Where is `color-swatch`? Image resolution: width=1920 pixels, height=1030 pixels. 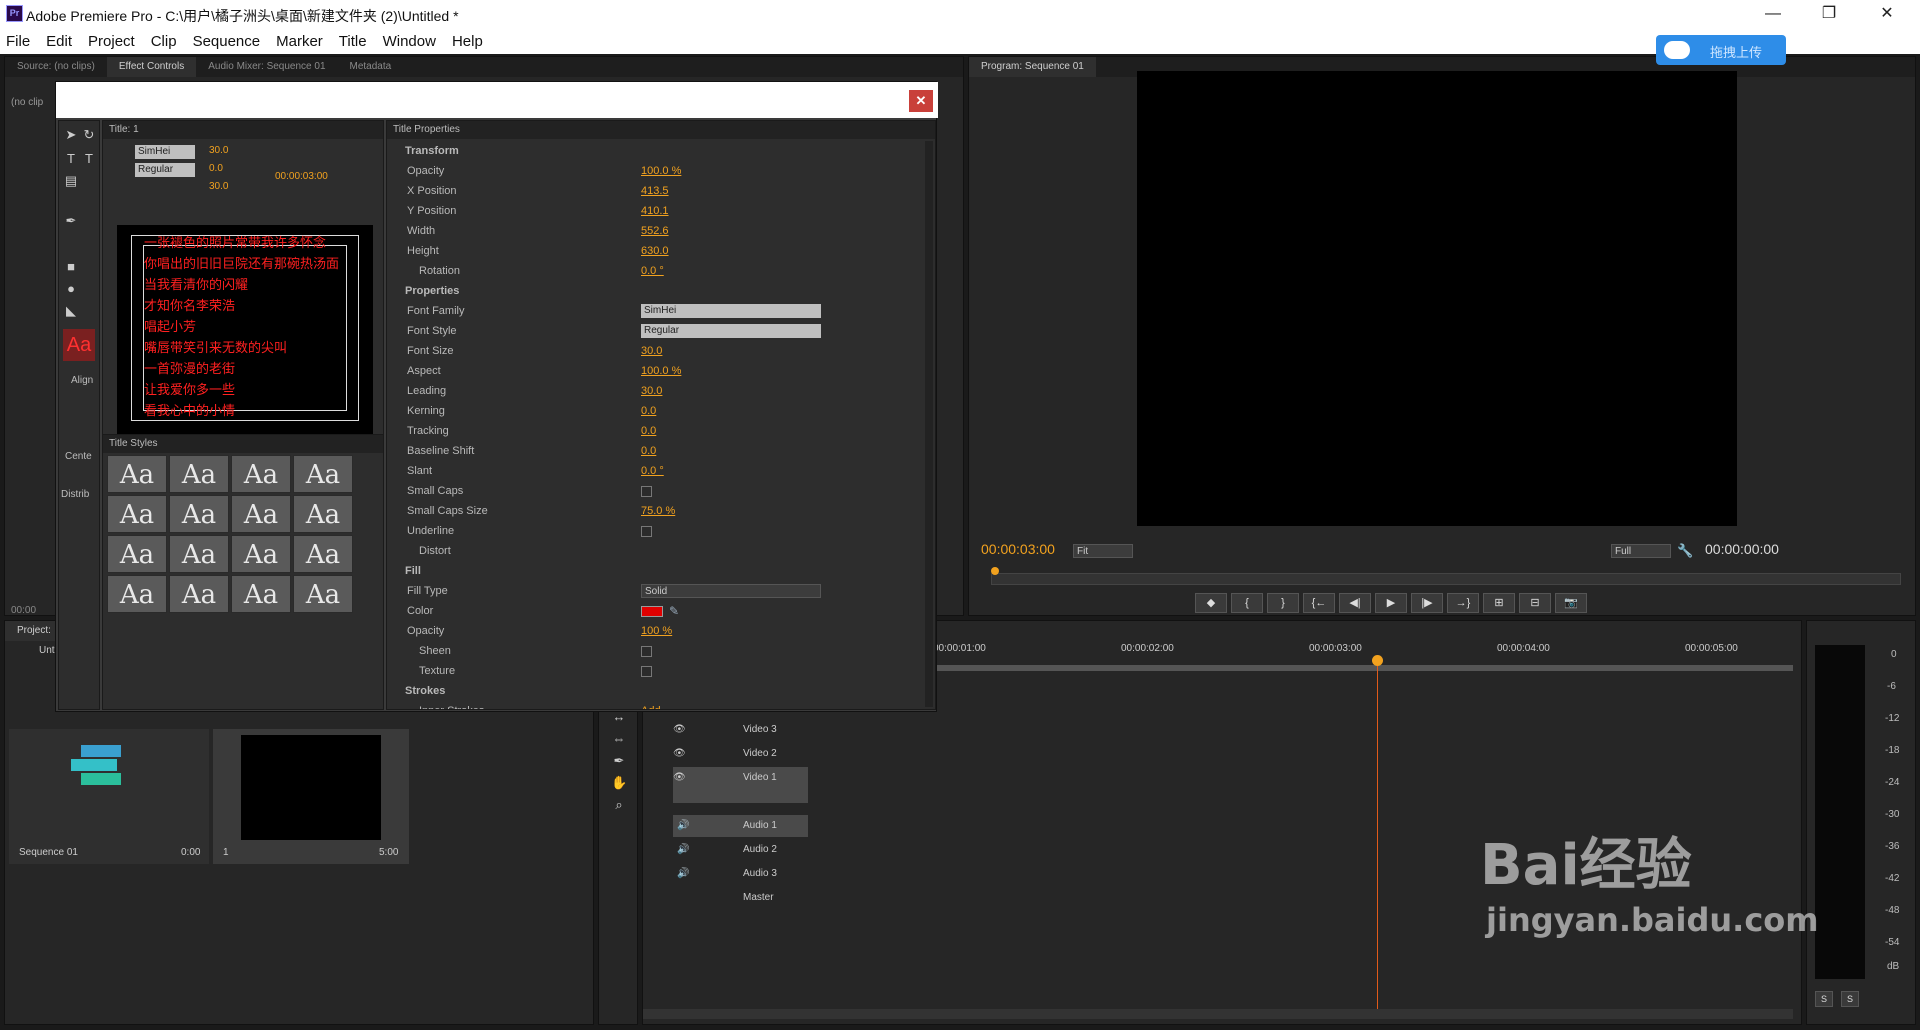 color-swatch is located at coordinates (652, 611).